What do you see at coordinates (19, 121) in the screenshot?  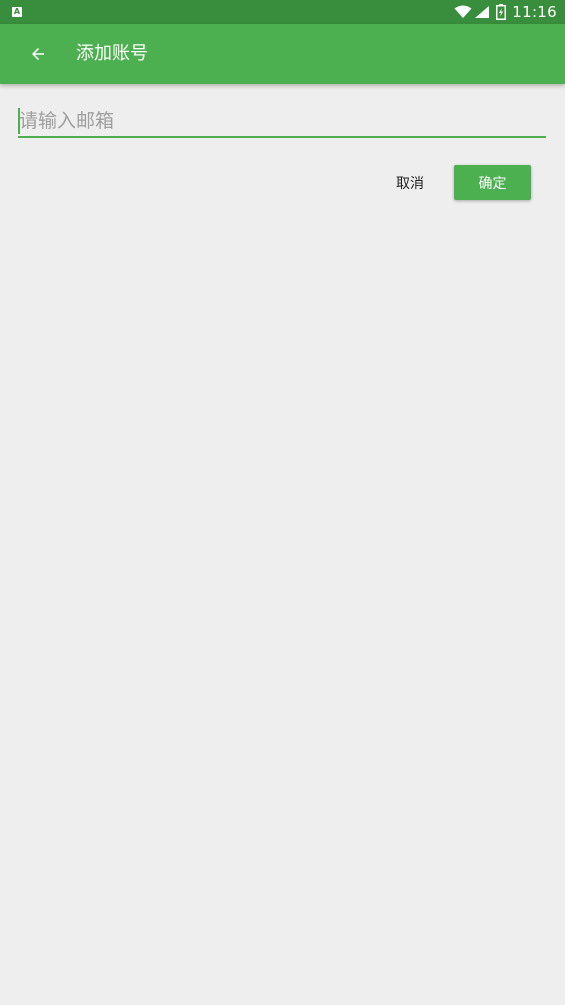 I see `text-cursor` at bounding box center [19, 121].